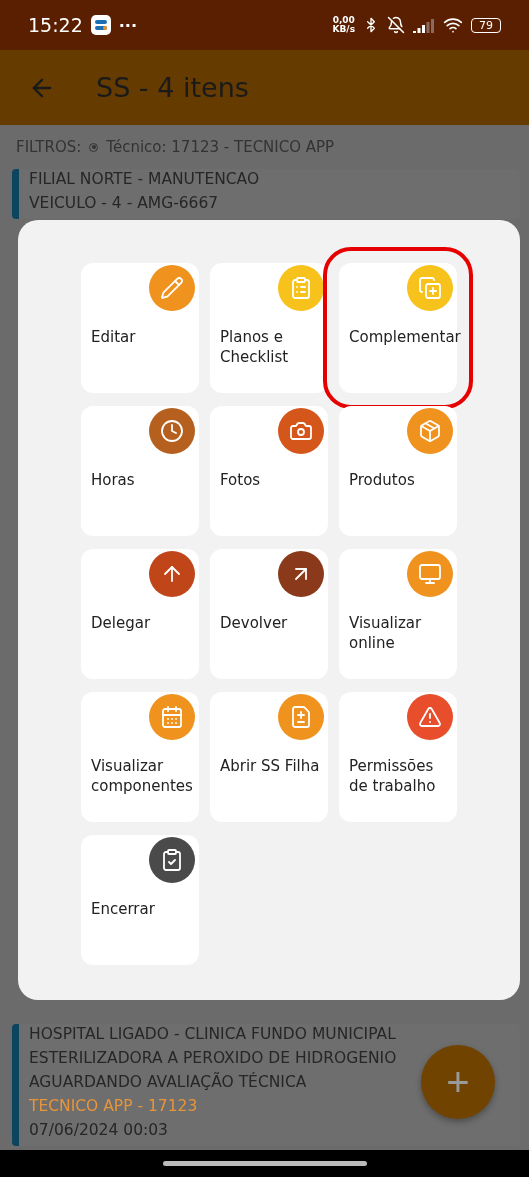 This screenshot has width=529, height=1177. What do you see at coordinates (124, 203) in the screenshot?
I see `order-line: VEICULO - 4 - AMG-6667` at bounding box center [124, 203].